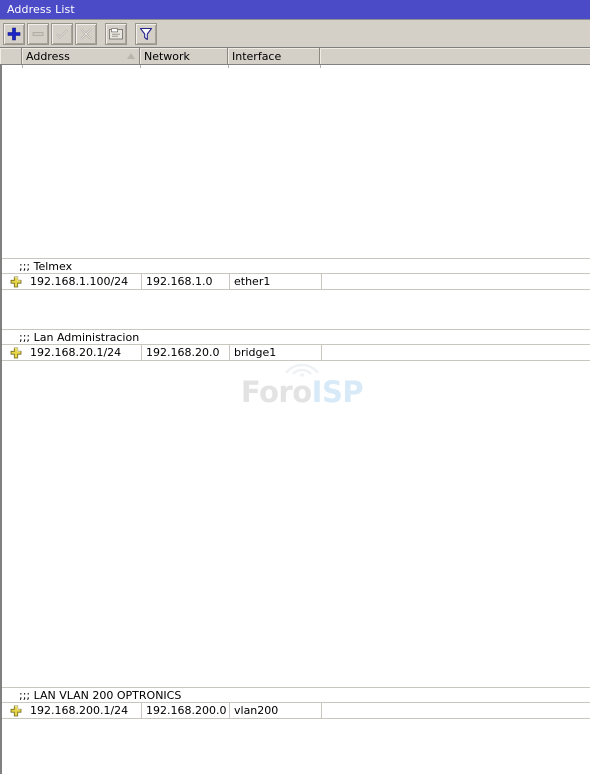 This screenshot has height=774, width=590. What do you see at coordinates (83, 281) in the screenshot?
I see `cell-address: 192.168.1.100/24` at bounding box center [83, 281].